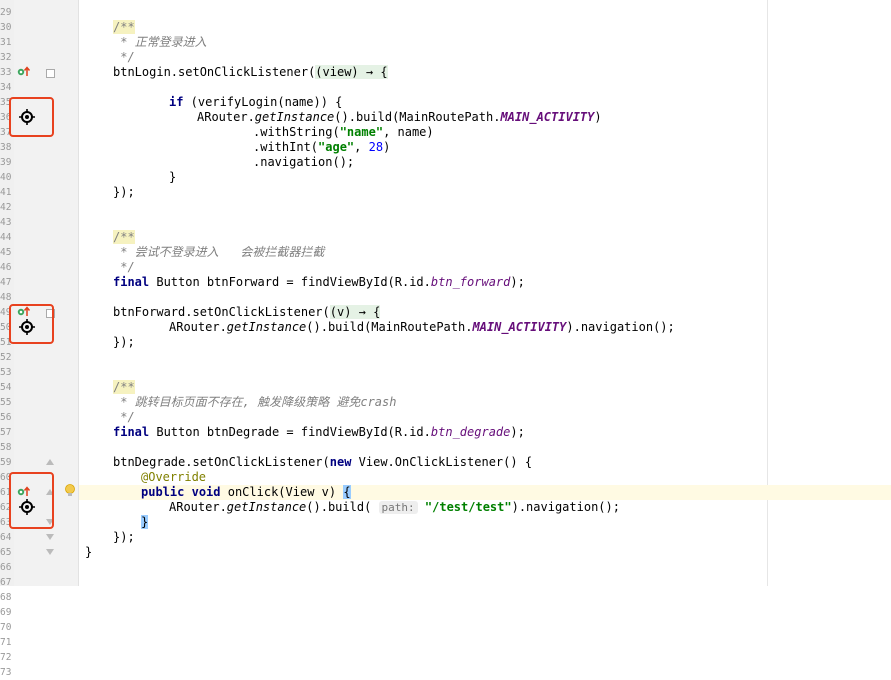  Describe the element at coordinates (70, 491) in the screenshot. I see `lightbulb-icon` at that location.